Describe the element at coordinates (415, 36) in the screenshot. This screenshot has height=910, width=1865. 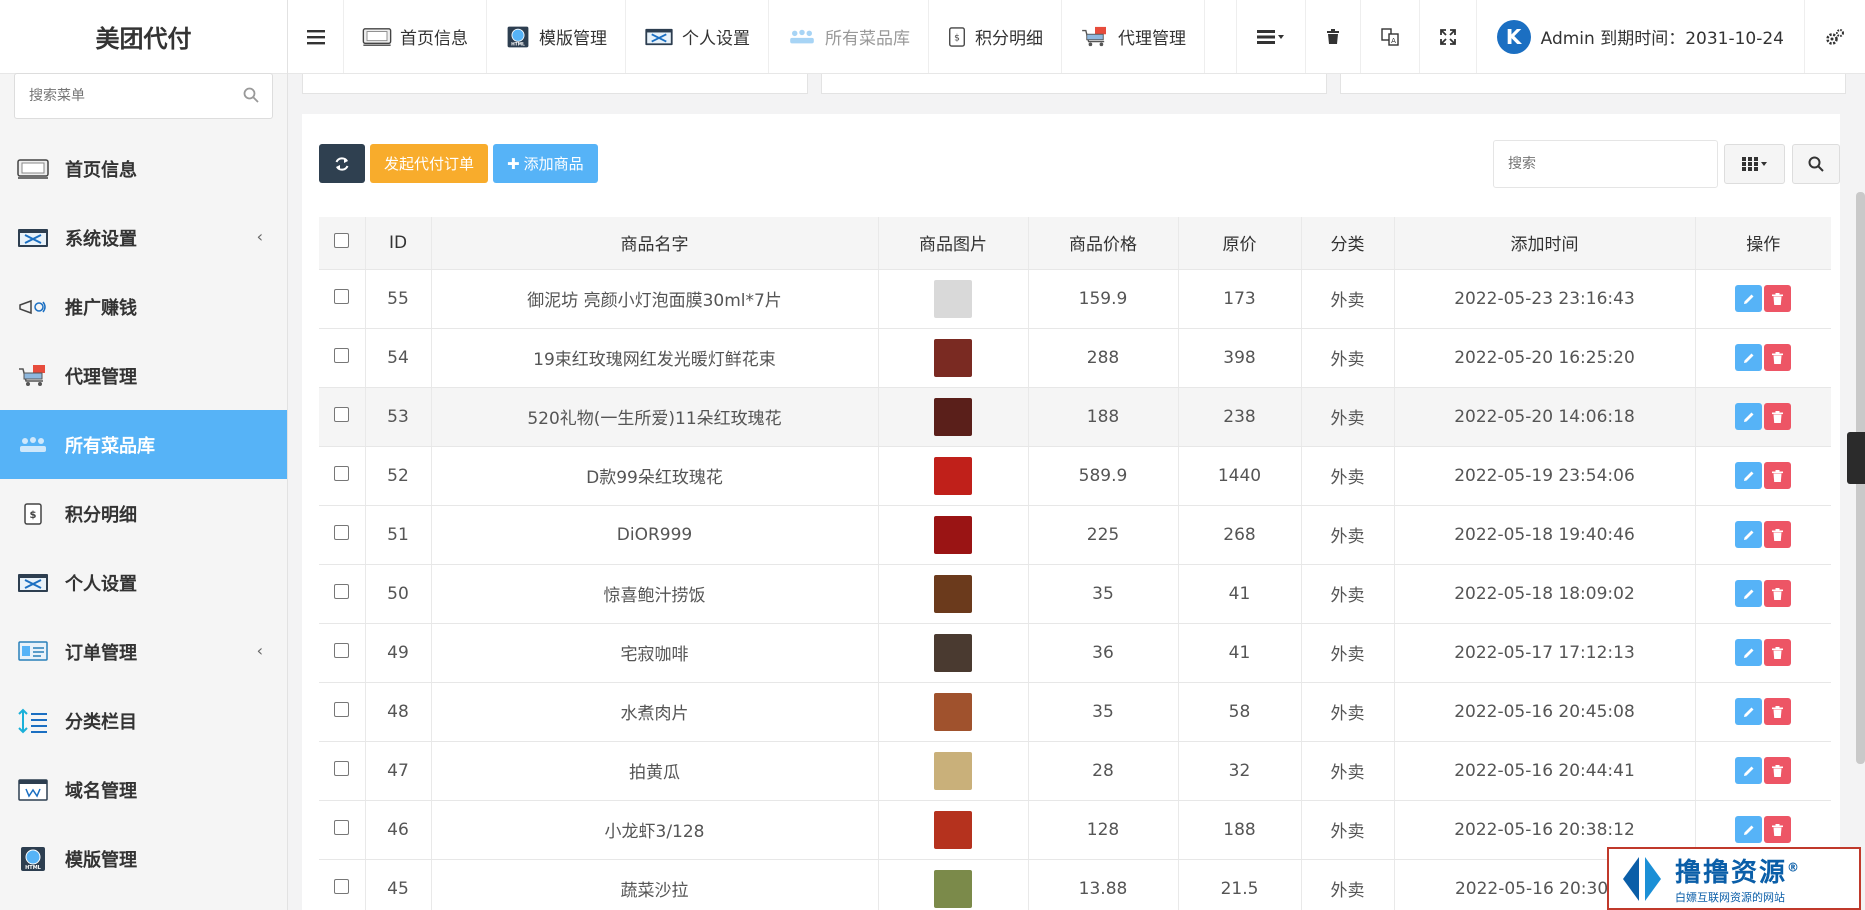
I see `tab-home: 首页信息` at that location.